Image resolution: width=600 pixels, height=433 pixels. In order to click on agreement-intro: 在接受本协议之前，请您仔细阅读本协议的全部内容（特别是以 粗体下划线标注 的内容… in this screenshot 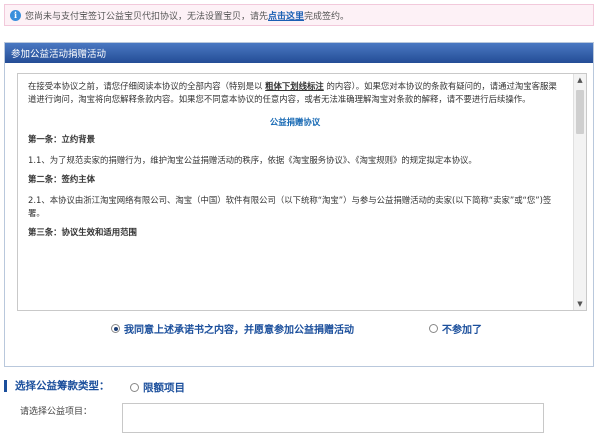, I will do `click(292, 92)`.